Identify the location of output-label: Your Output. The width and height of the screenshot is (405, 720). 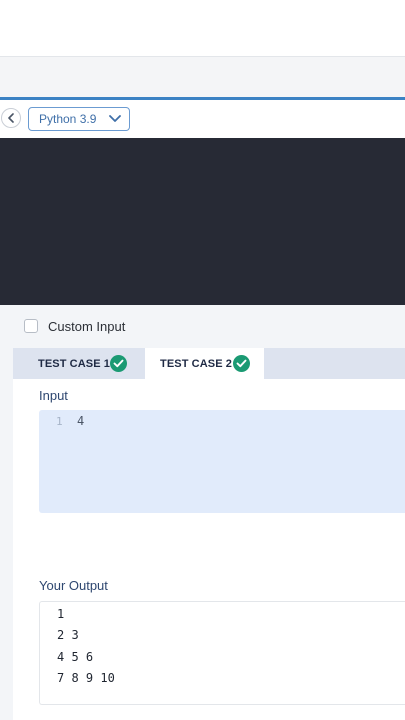
(73, 585).